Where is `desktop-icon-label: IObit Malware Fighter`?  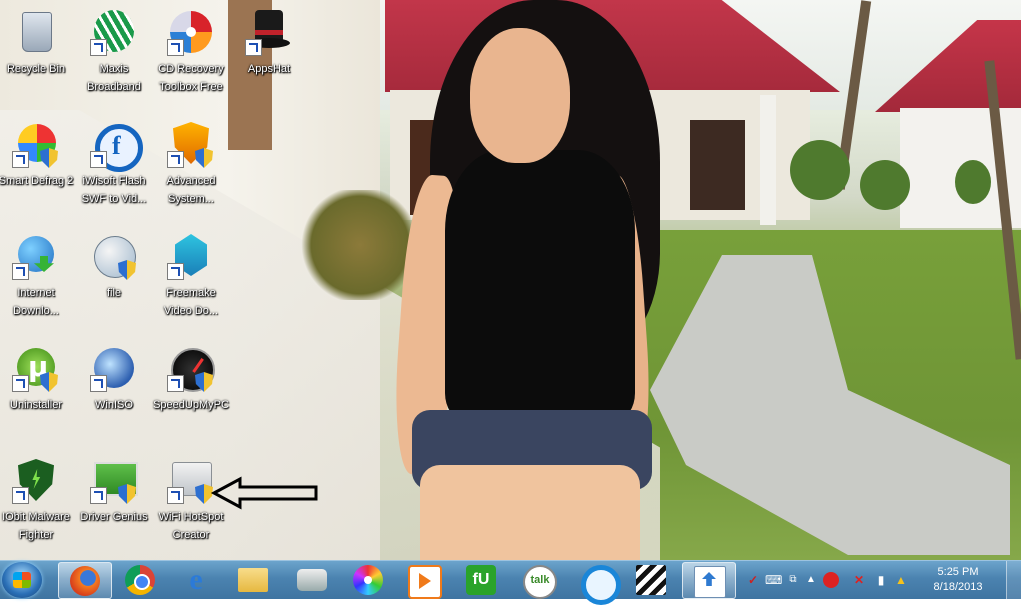 desktop-icon-label: IObit Malware Fighter is located at coordinates (36, 526).